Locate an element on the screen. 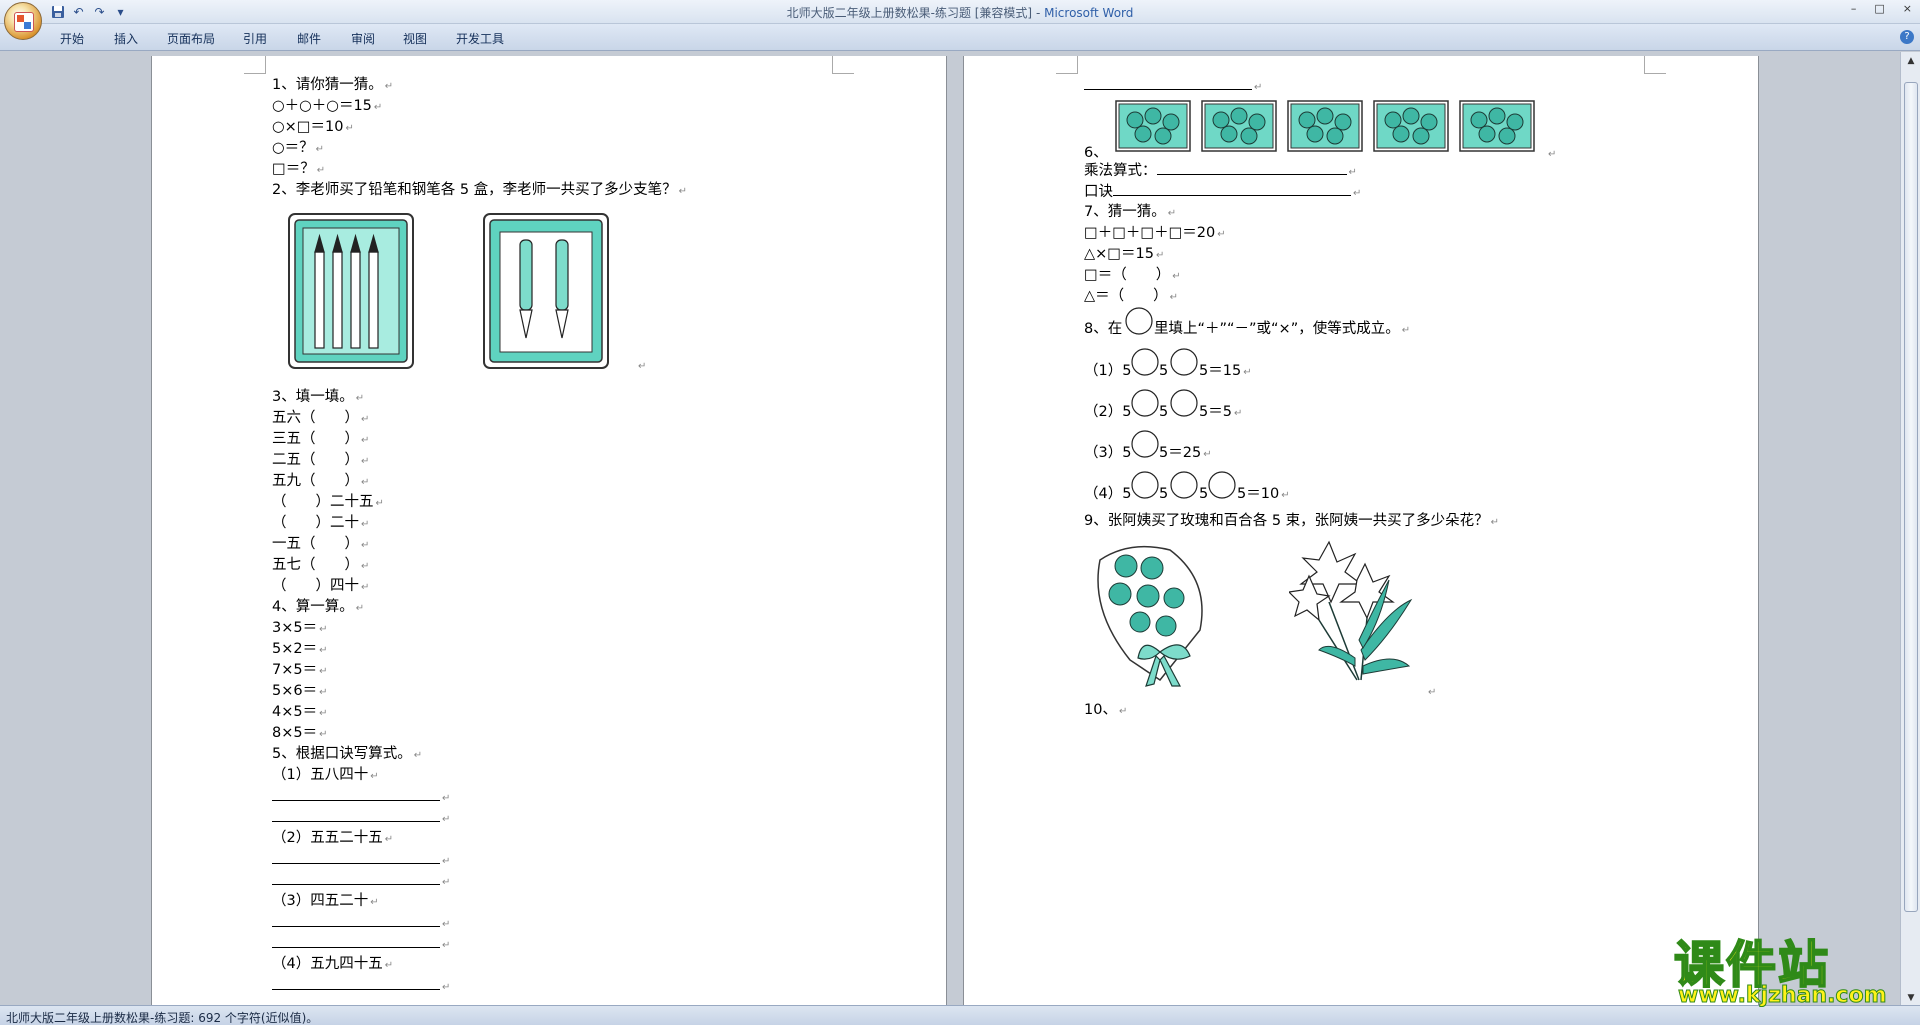 The image size is (1920, 1025). question-1-heading: 1、请你猜一猜。 ↵ is located at coordinates (333, 85).